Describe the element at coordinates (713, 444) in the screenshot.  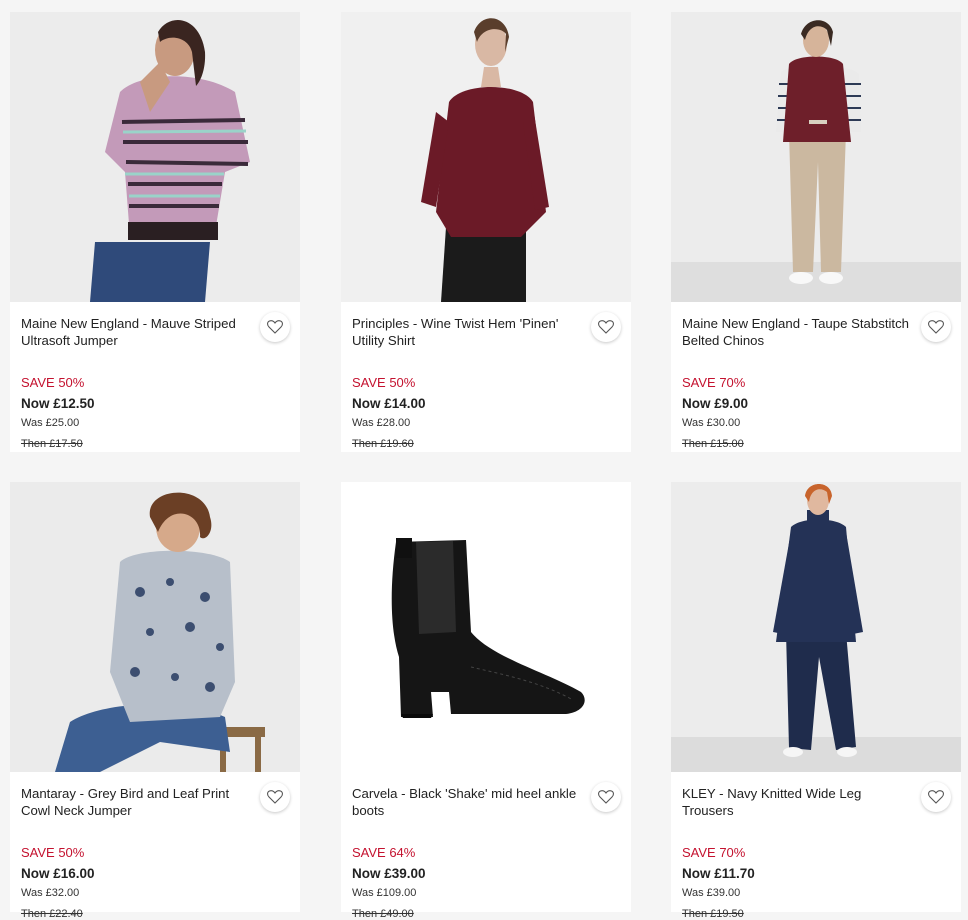
I see `previous-price: Then £15.00` at that location.